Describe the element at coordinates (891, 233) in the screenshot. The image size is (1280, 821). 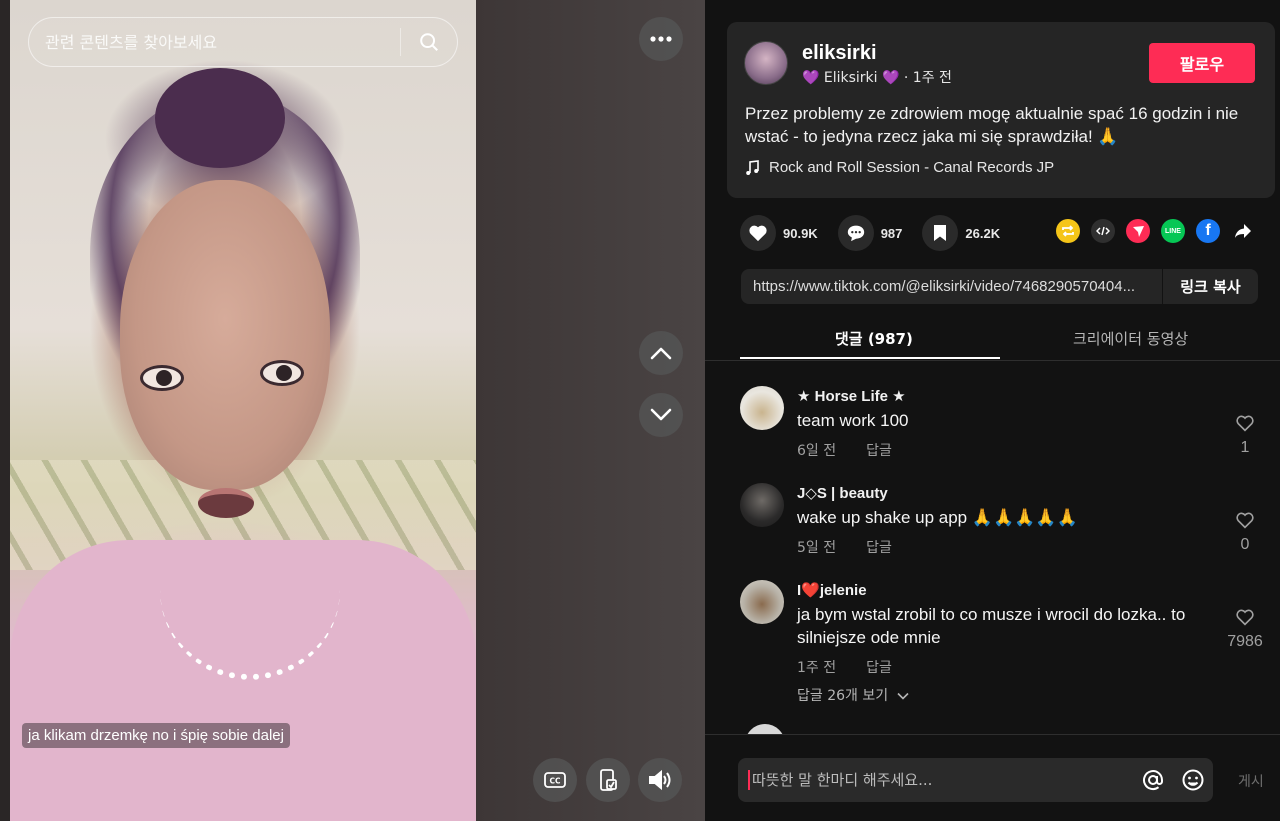
I see `comment-count: 987` at that location.